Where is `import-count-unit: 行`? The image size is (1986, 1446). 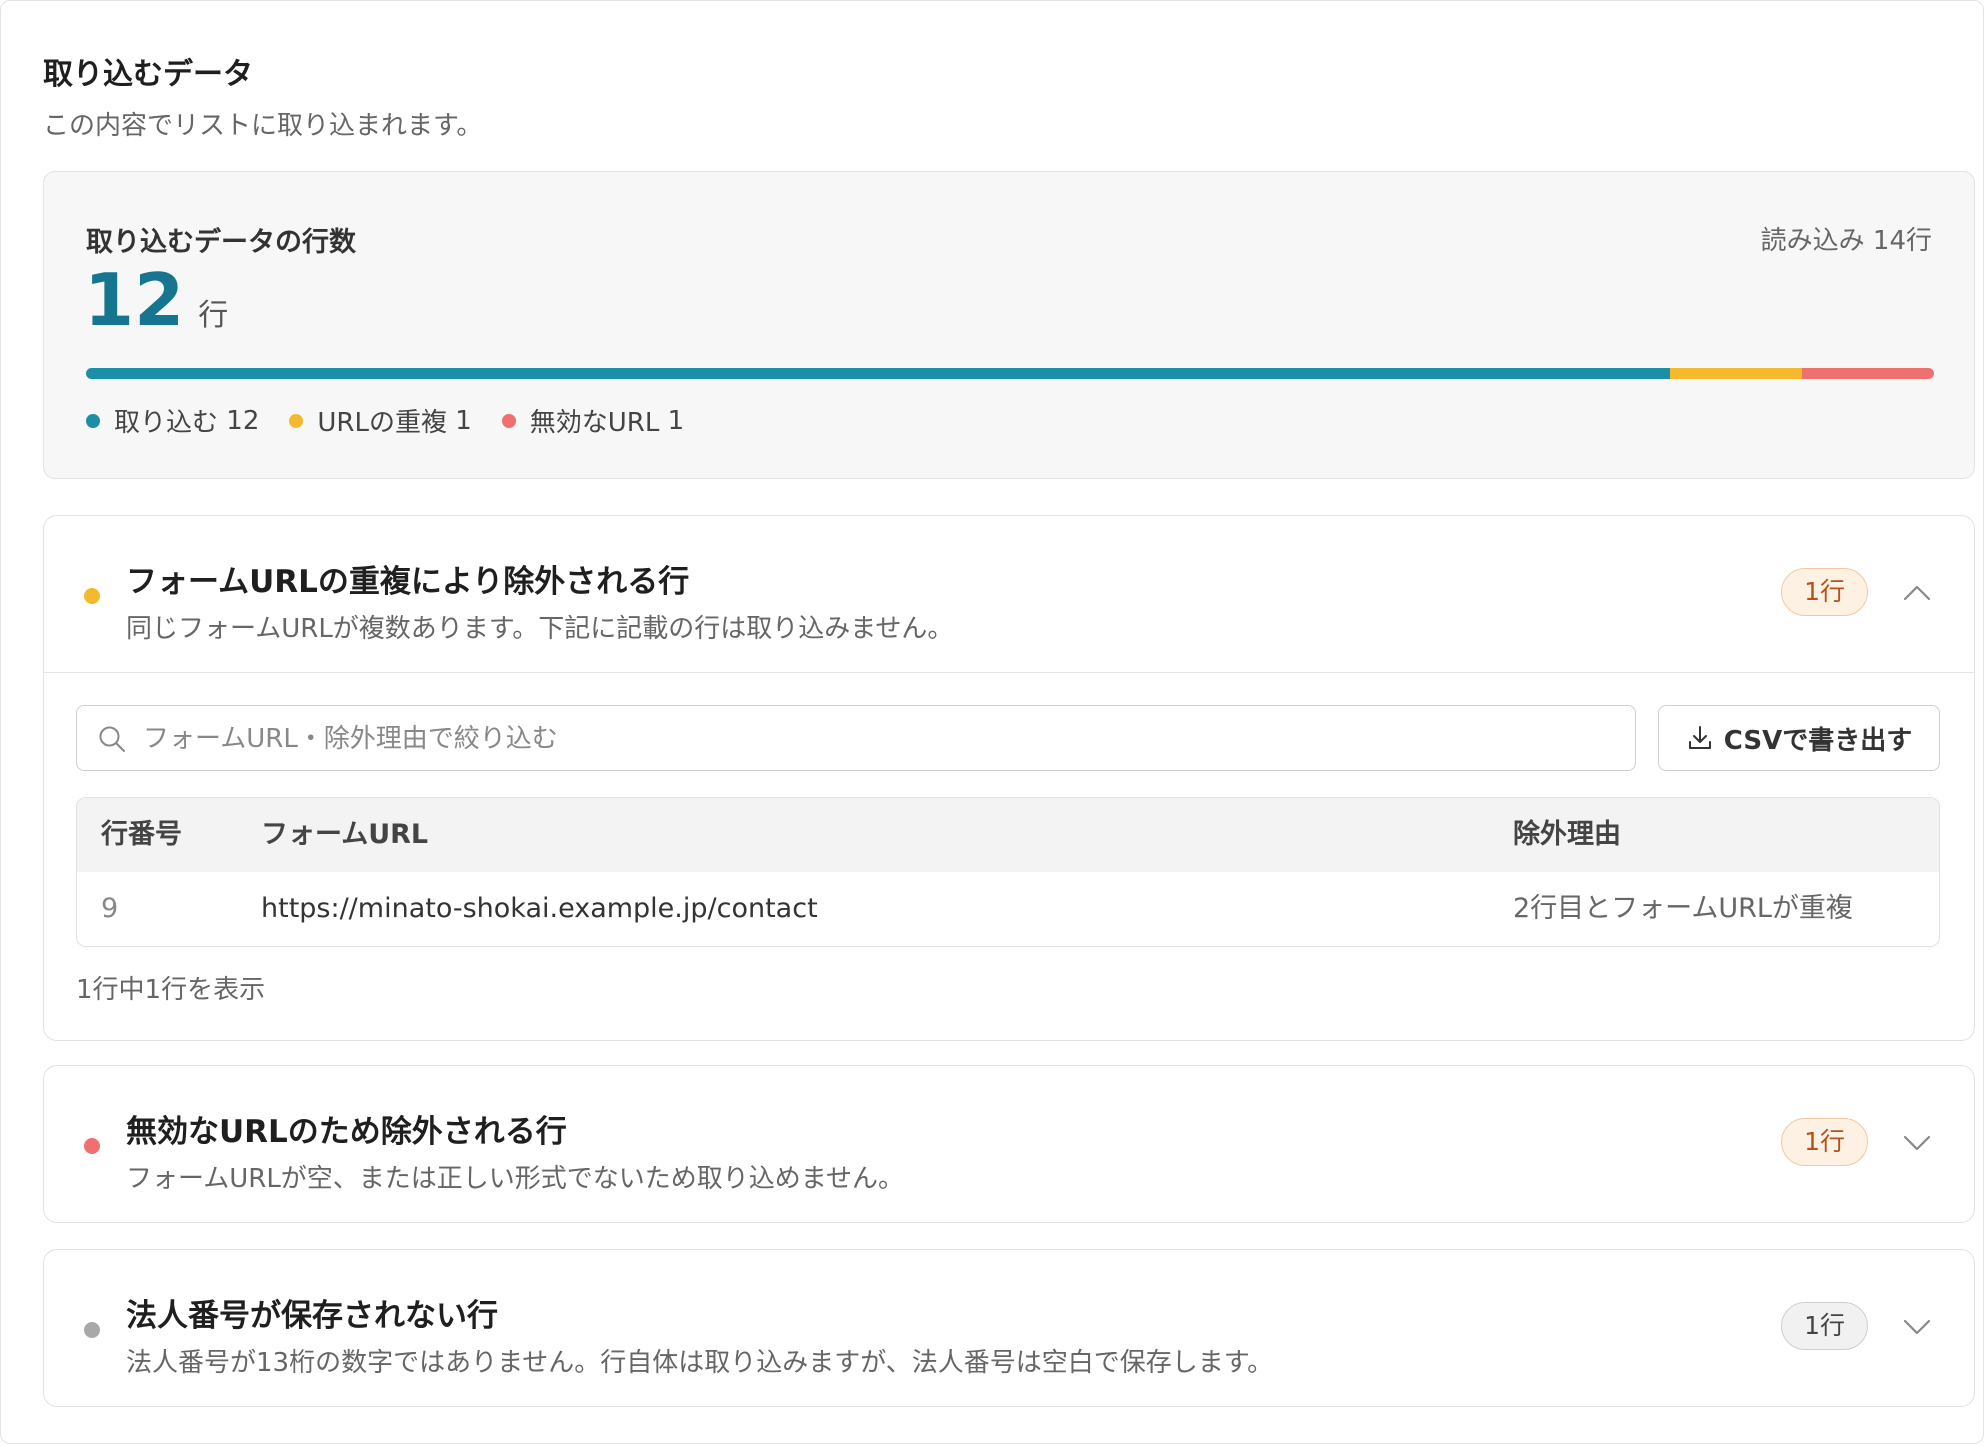
import-count-unit: 行 is located at coordinates (213, 315).